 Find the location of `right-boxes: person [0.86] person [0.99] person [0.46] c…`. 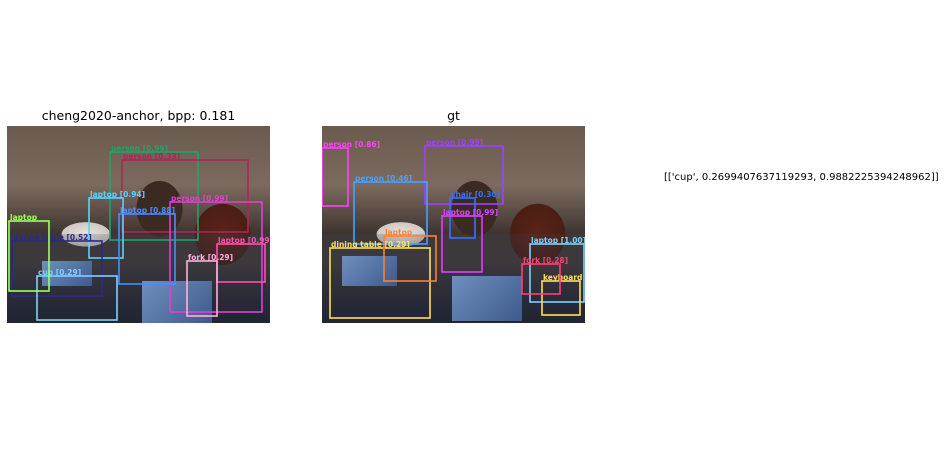

right-boxes: person [0.86] person [0.99] person [0.46] c… is located at coordinates (453, 228).